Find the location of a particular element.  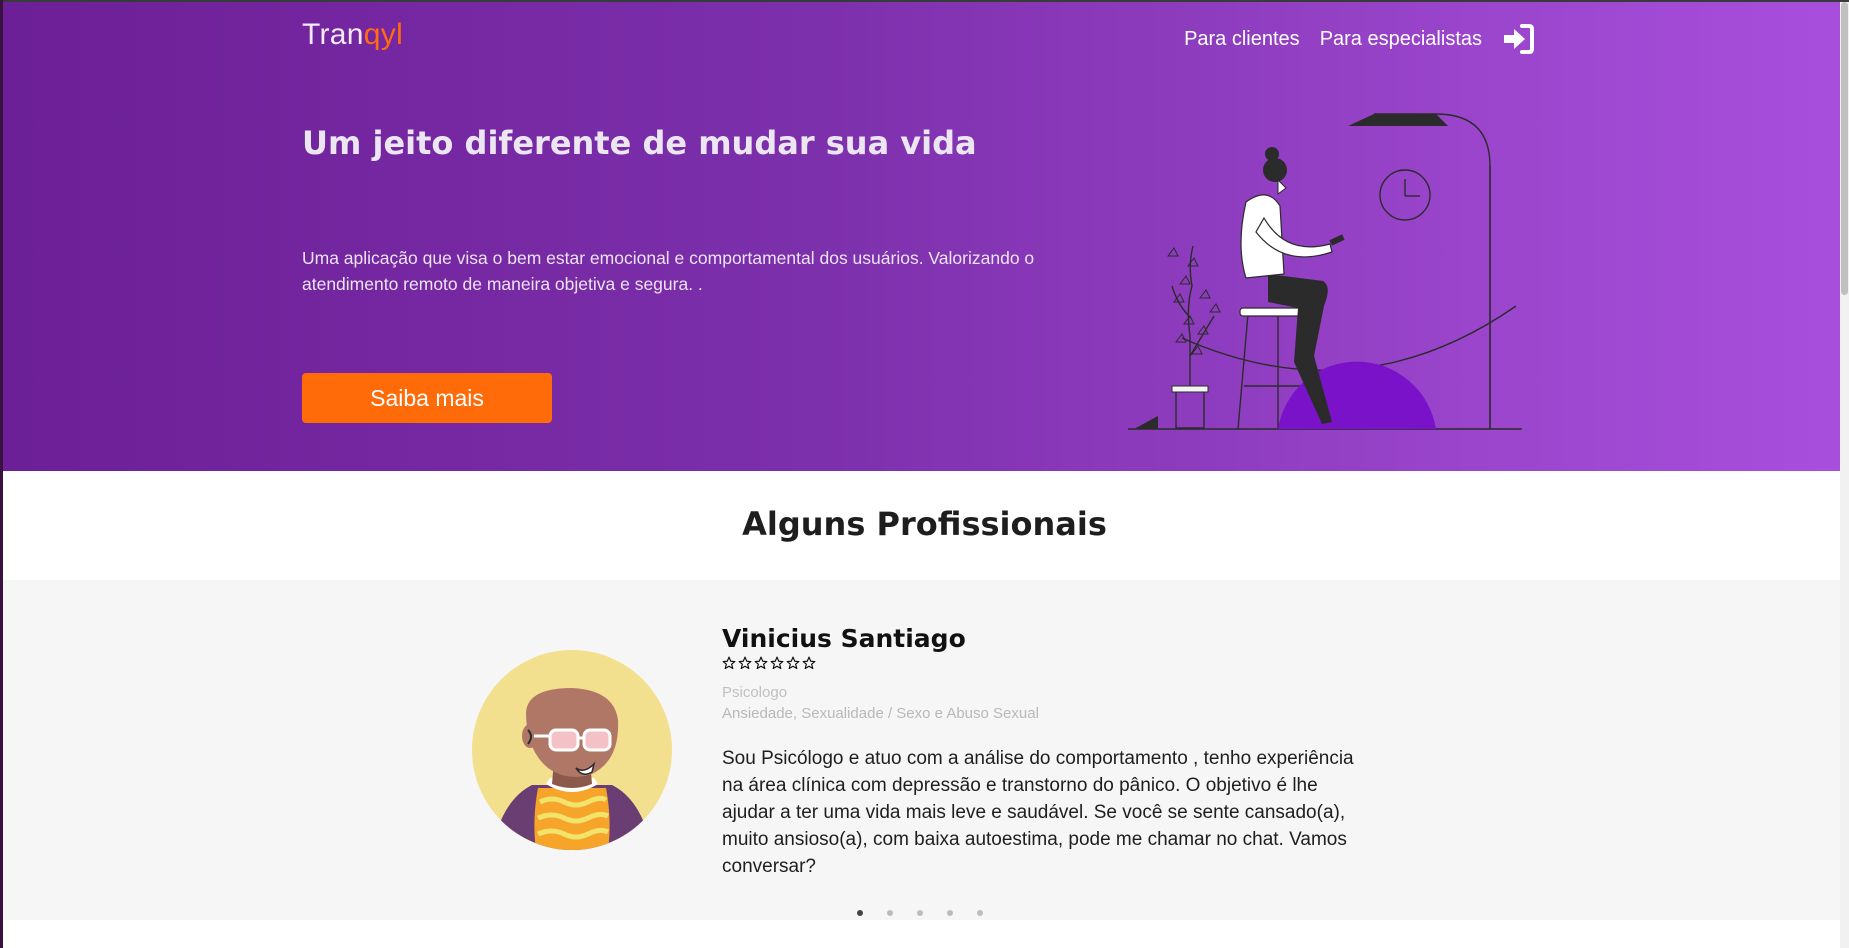

nav-link-specialists: Para especialistas is located at coordinates (1401, 39).